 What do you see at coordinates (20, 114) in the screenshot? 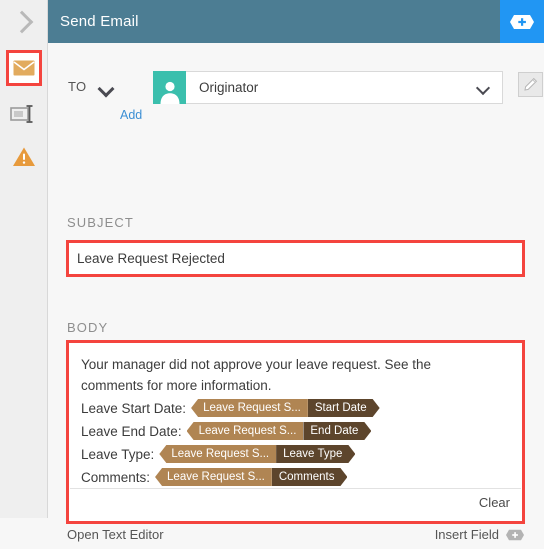
I see `text-field-icon` at bounding box center [20, 114].